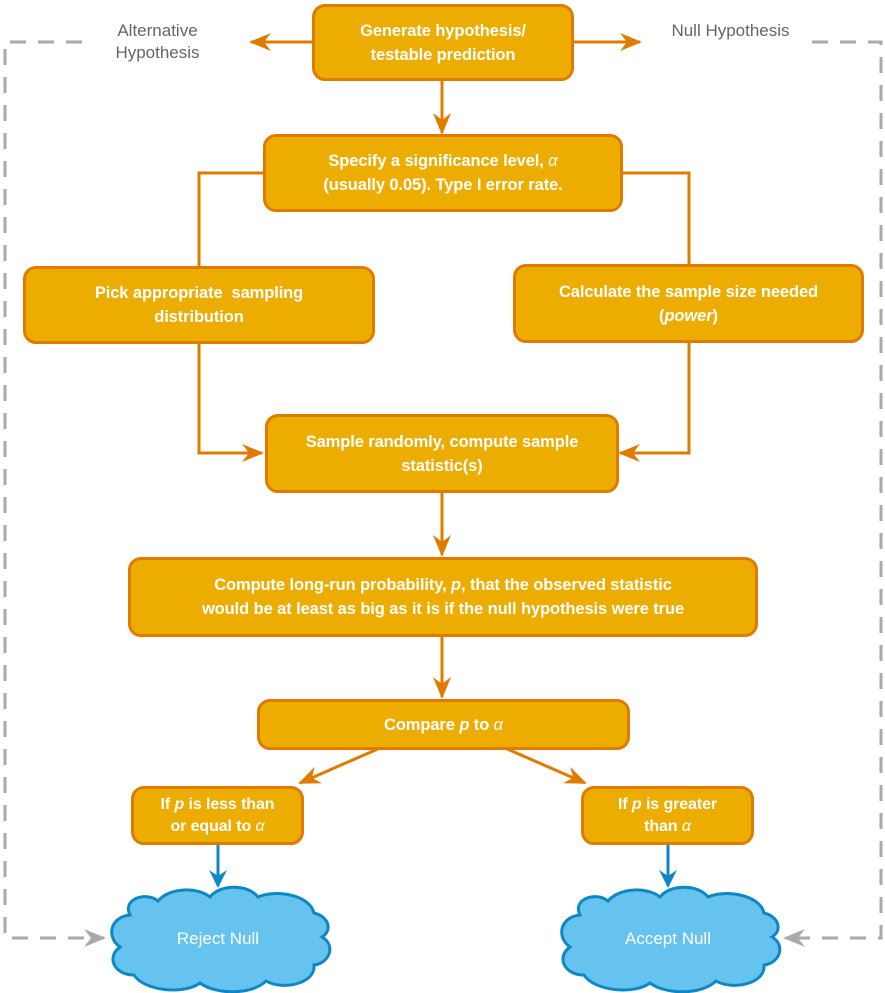 The height and width of the screenshot is (993, 885). Describe the element at coordinates (217, 815) in the screenshot. I see `node-p-less-equal-alpha: If p is less than or equal to α` at that location.